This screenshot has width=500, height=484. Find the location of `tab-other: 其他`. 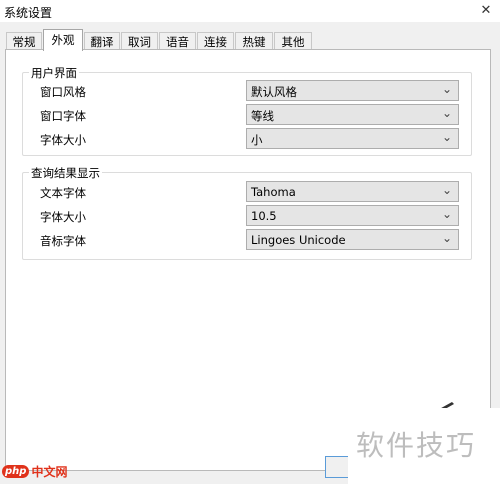

tab-other: 其他 is located at coordinates (293, 41).